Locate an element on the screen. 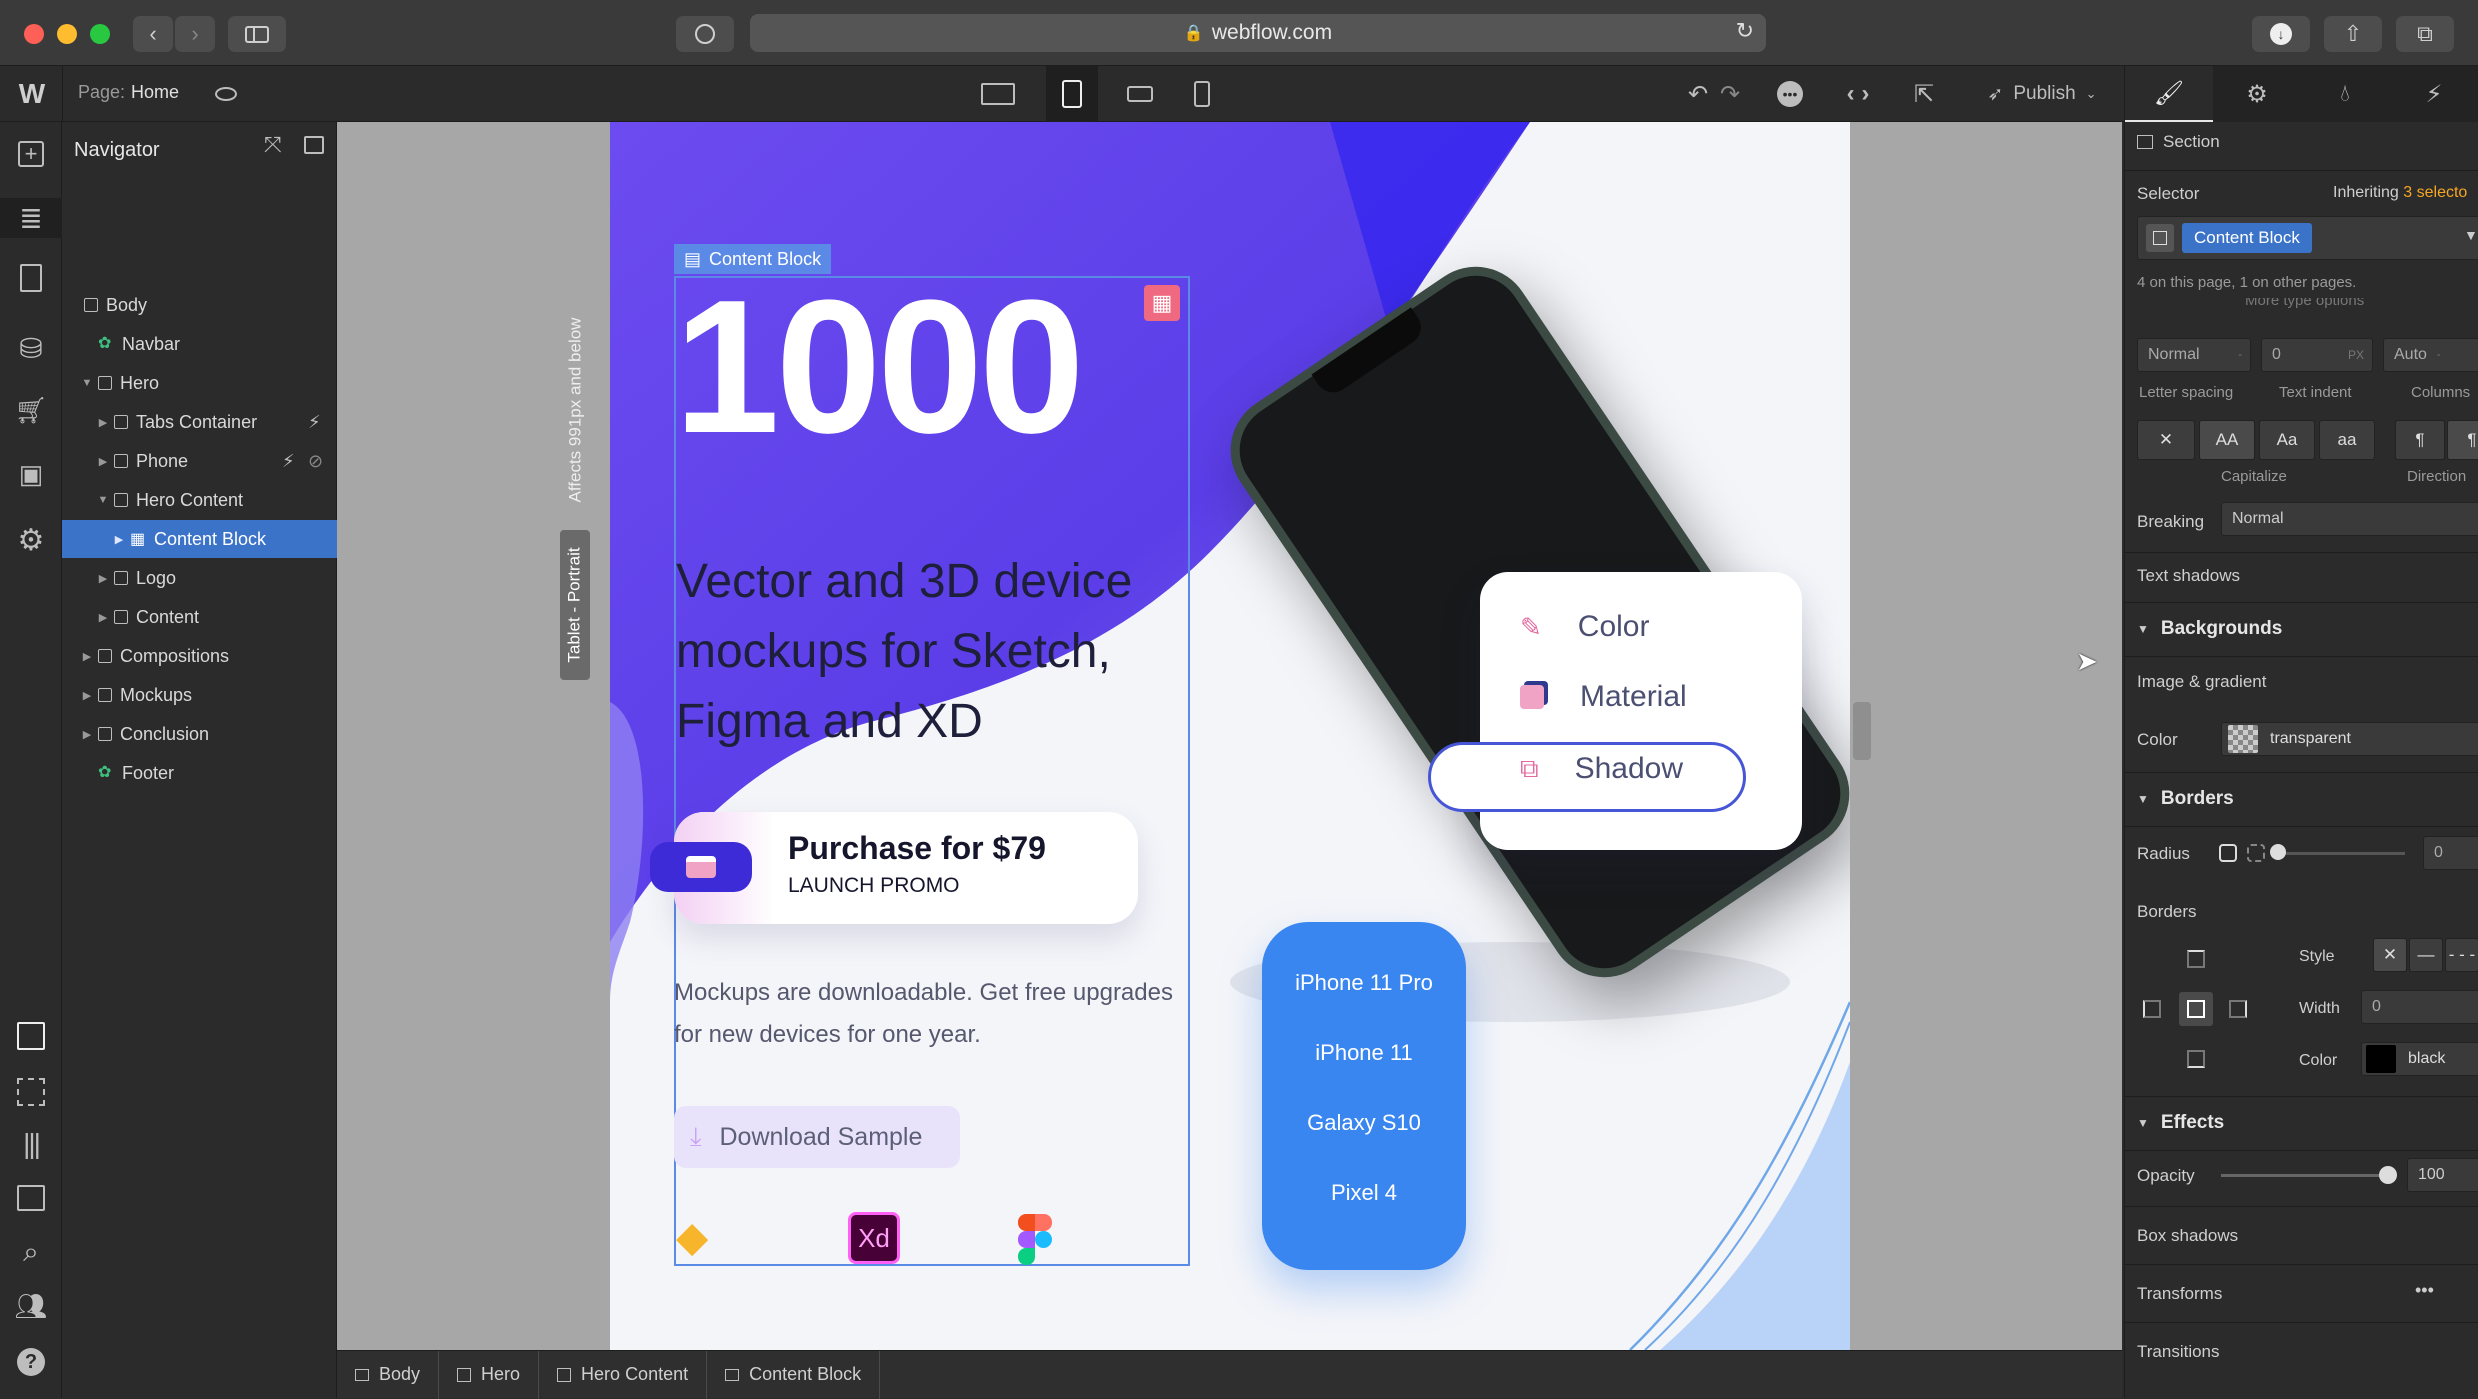 Image resolution: width=2478 pixels, height=1399 pixels. device-item: iPhone 11 Pro is located at coordinates (1364, 983).